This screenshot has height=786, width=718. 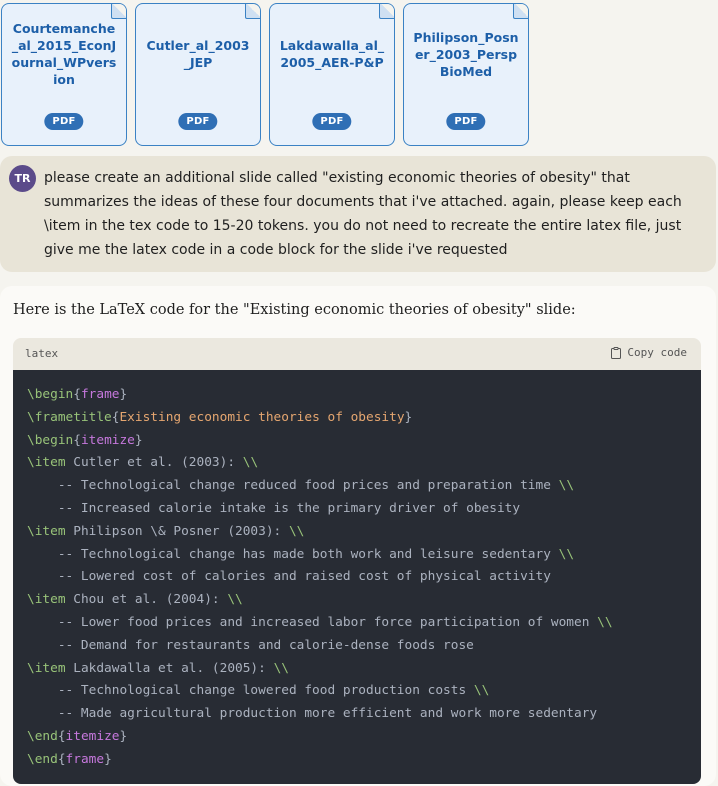 What do you see at coordinates (332, 74) in the screenshot?
I see `attachment-card: Lakdawalla_al_2005_AER-P&P PDF` at bounding box center [332, 74].